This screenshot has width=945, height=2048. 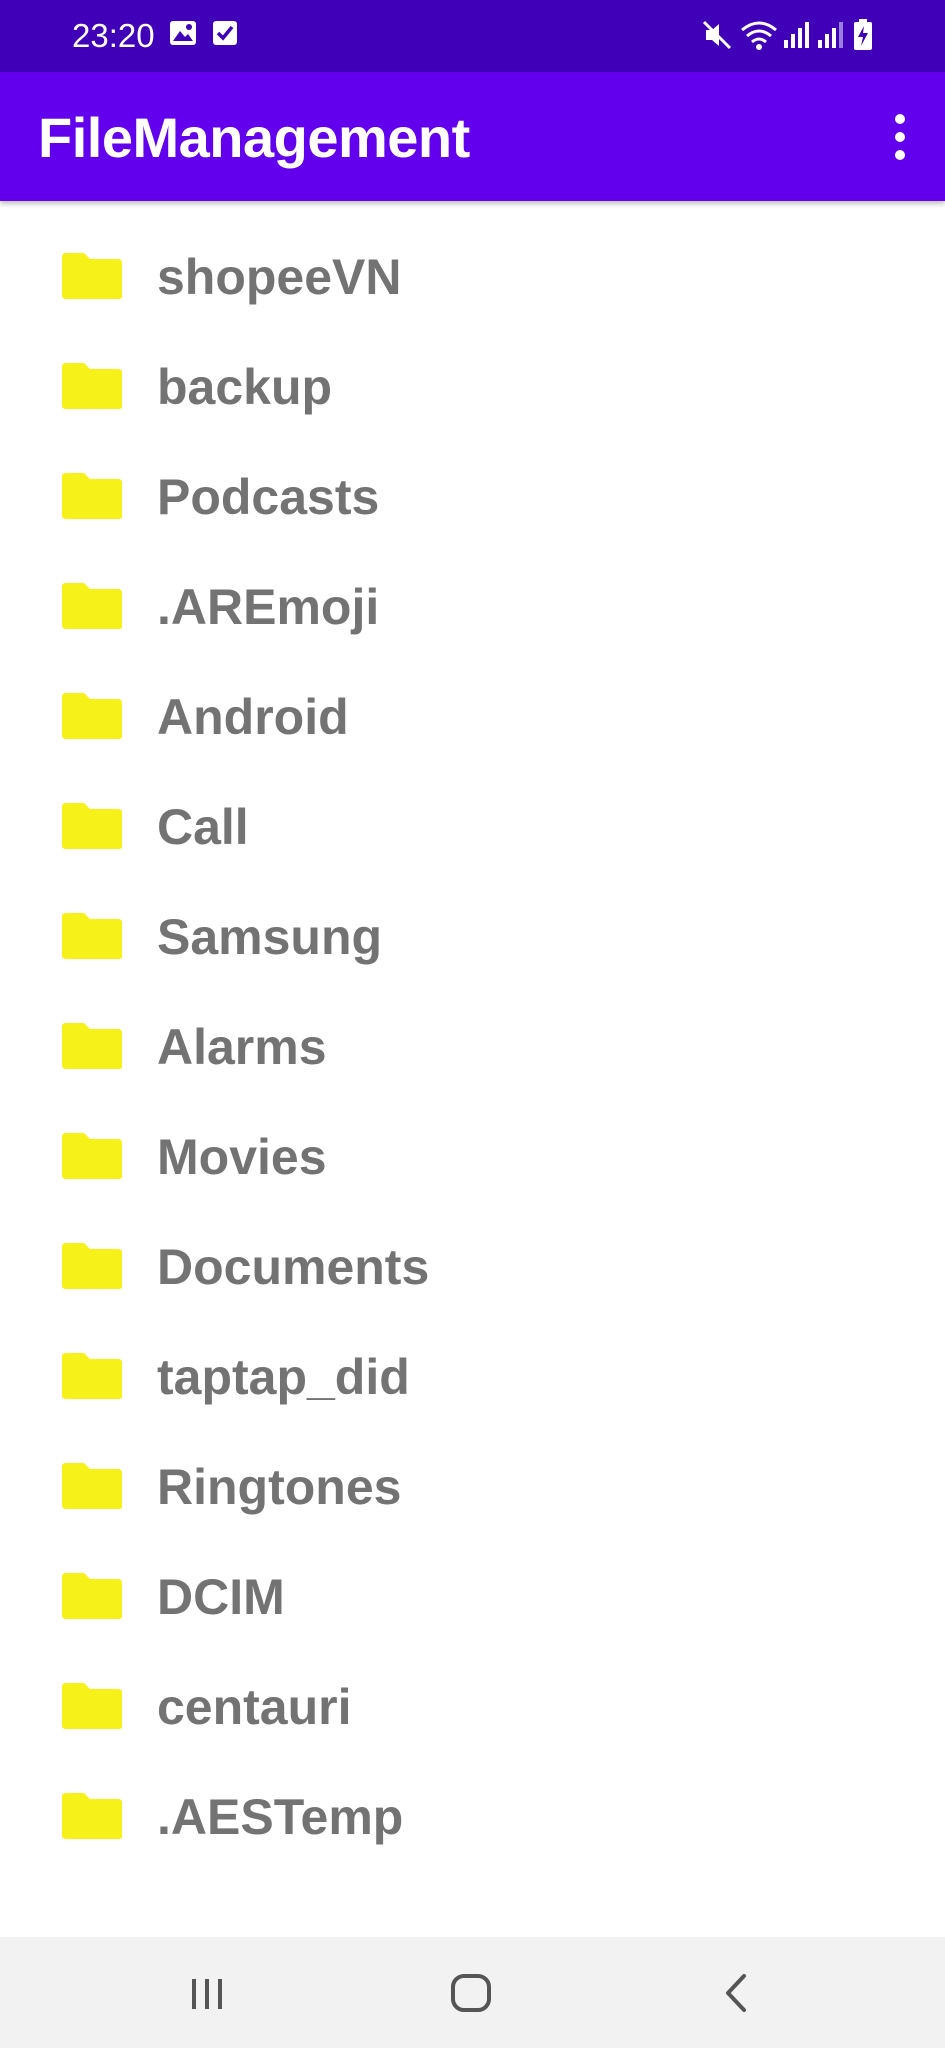 What do you see at coordinates (268, 607) in the screenshot?
I see `folder-name: .AREmoji` at bounding box center [268, 607].